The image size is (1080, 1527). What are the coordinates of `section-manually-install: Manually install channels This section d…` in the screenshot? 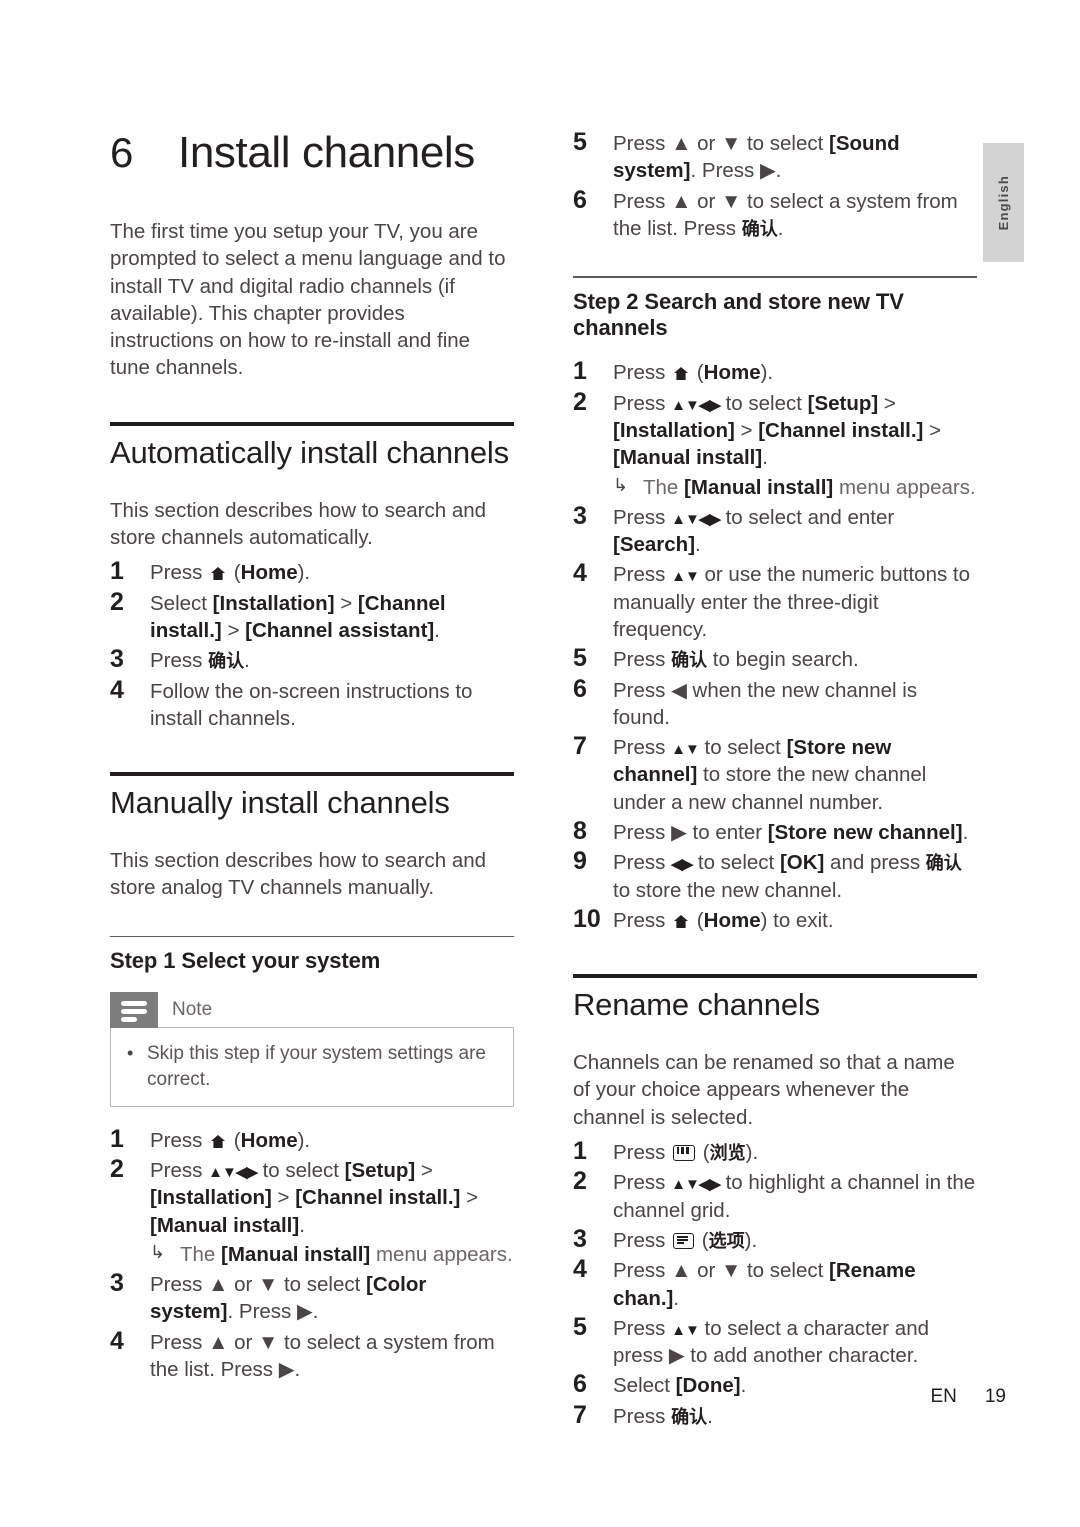 It's located at (312, 836).